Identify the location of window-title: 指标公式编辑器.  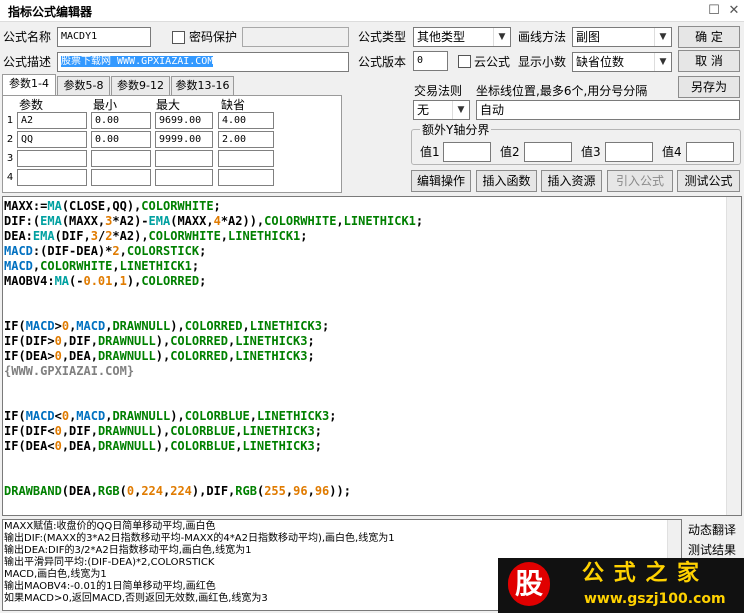
(50, 12).